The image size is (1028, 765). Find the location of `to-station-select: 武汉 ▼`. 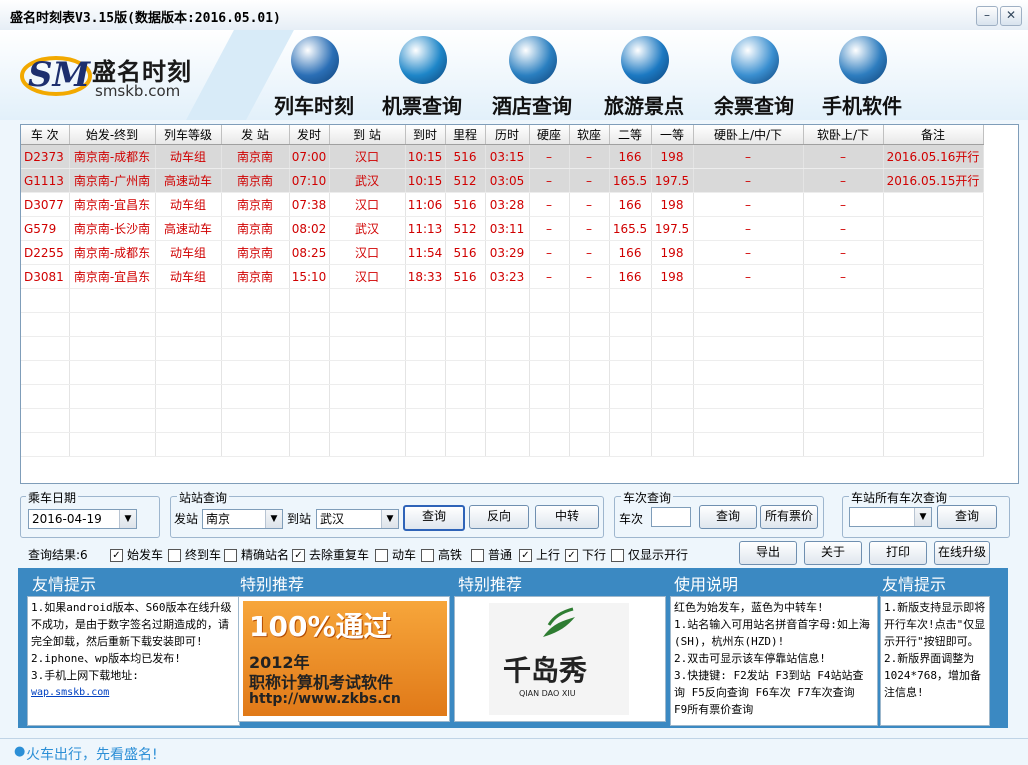

to-station-select: 武汉 ▼ is located at coordinates (357, 519).